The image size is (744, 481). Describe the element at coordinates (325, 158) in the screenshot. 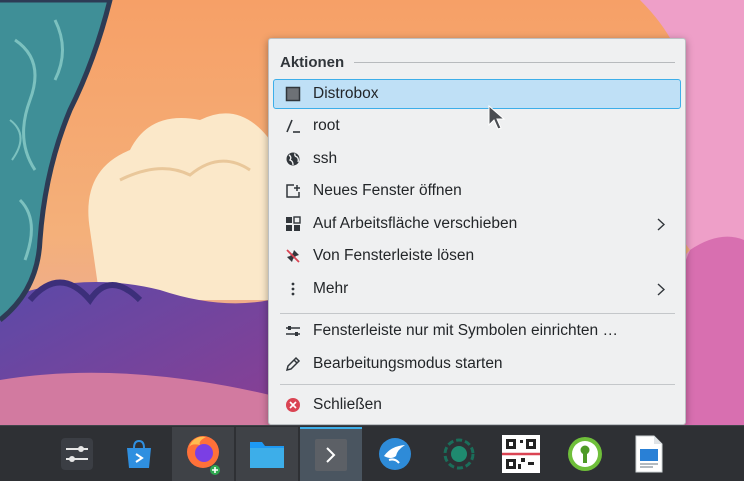

I see `menu-item-label: ssh` at that location.